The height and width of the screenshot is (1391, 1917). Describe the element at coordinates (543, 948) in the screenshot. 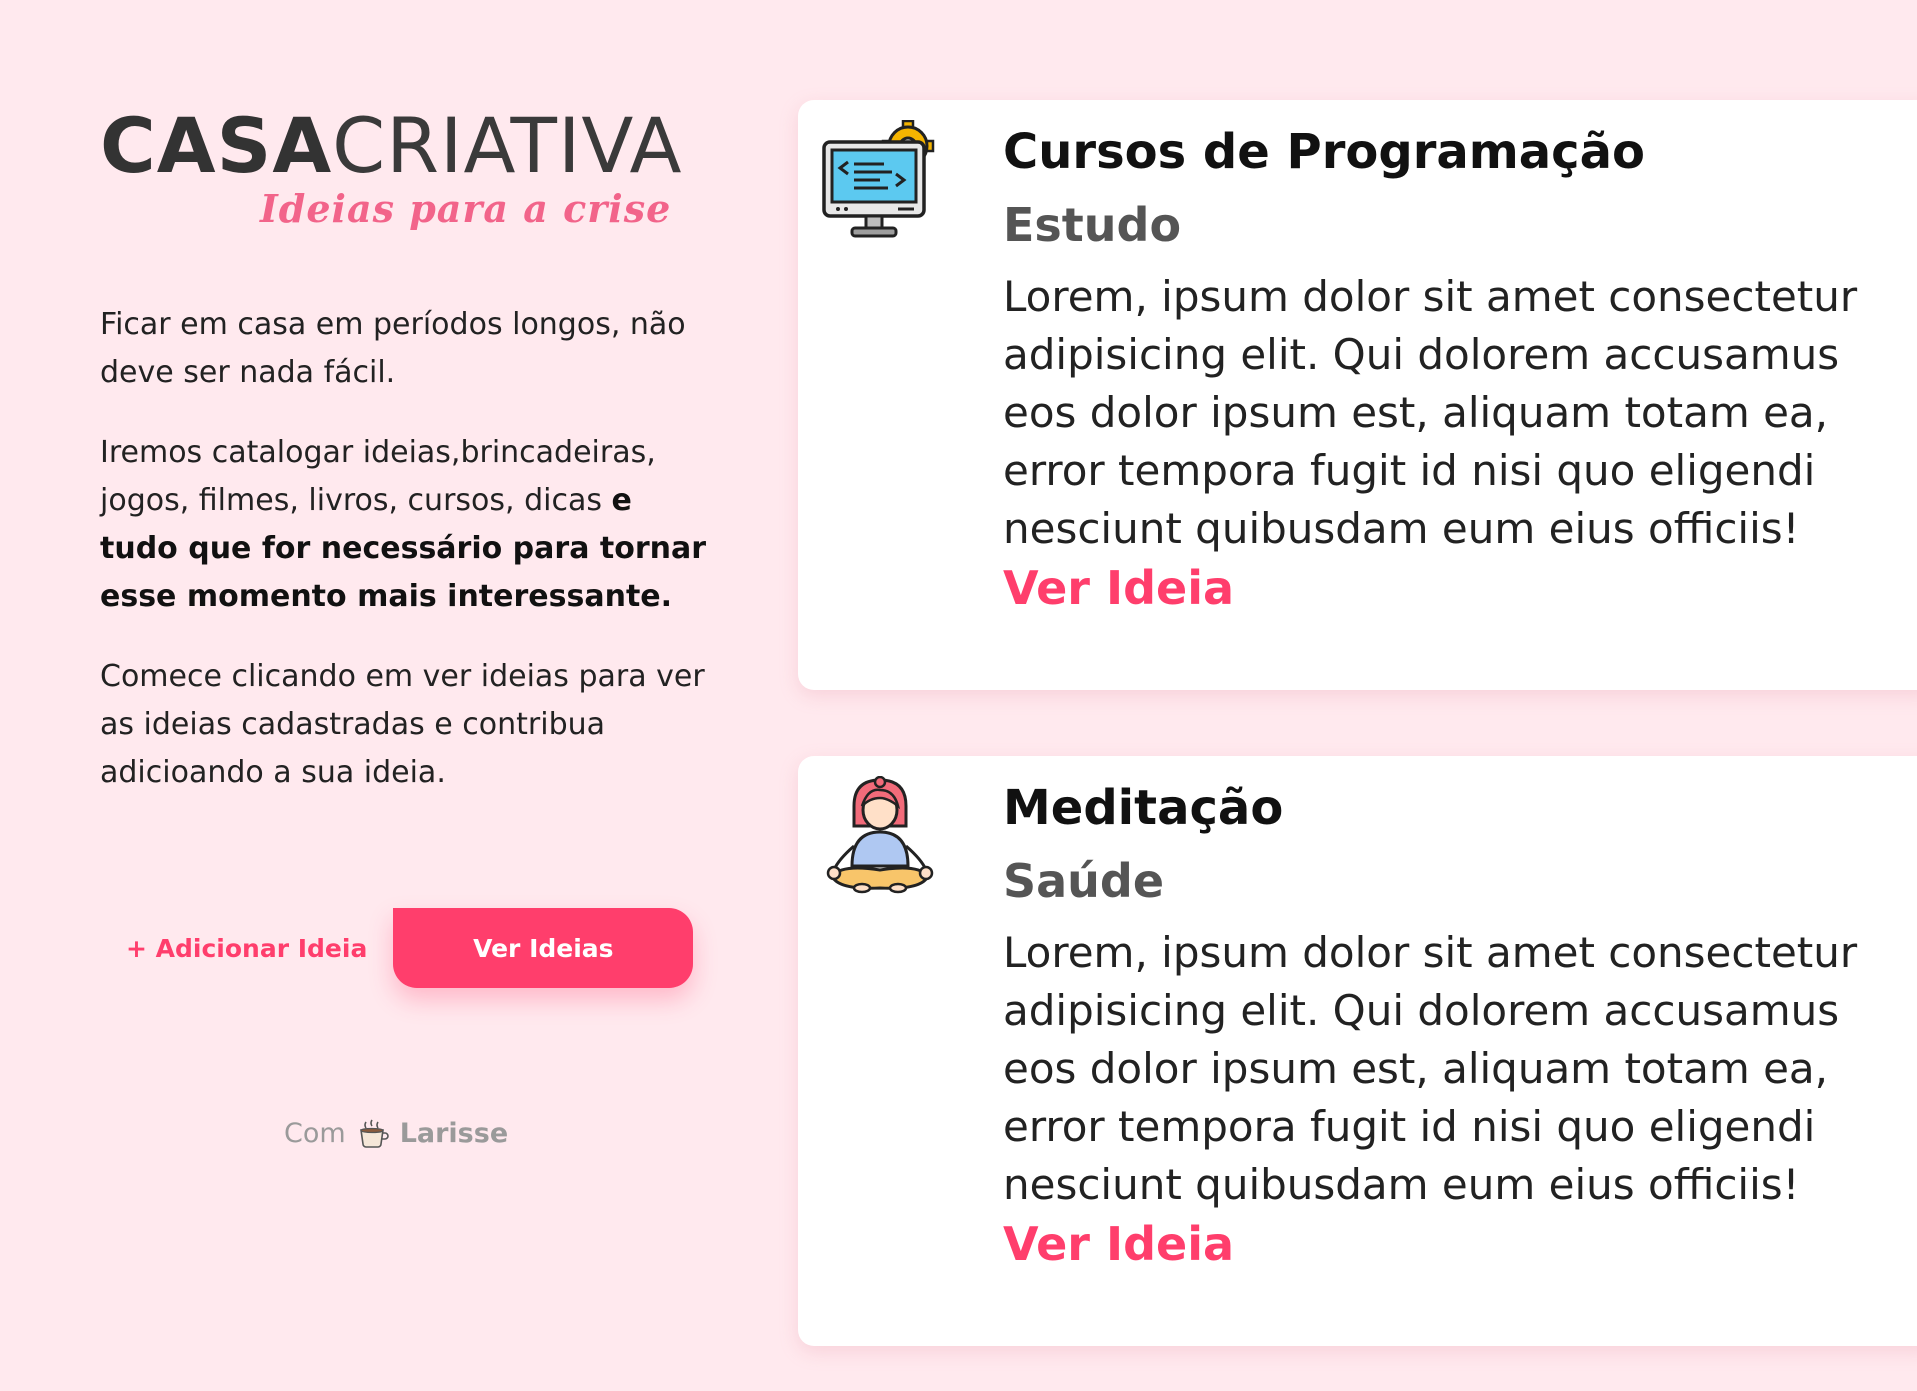

I see `see-ideas-button: Ver Ideias` at that location.